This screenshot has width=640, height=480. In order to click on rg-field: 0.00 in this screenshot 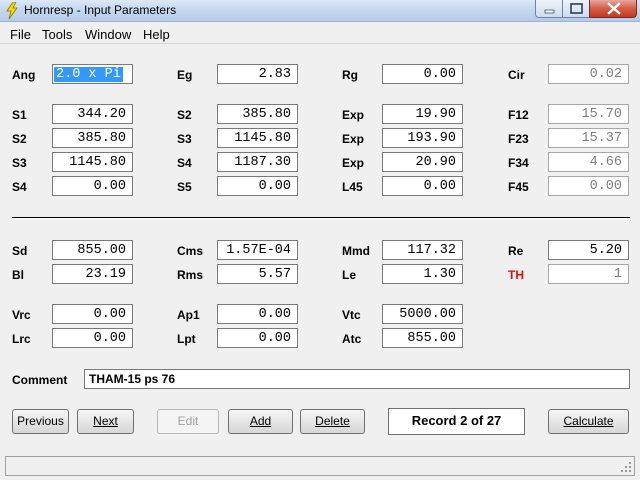, I will do `click(422, 74)`.